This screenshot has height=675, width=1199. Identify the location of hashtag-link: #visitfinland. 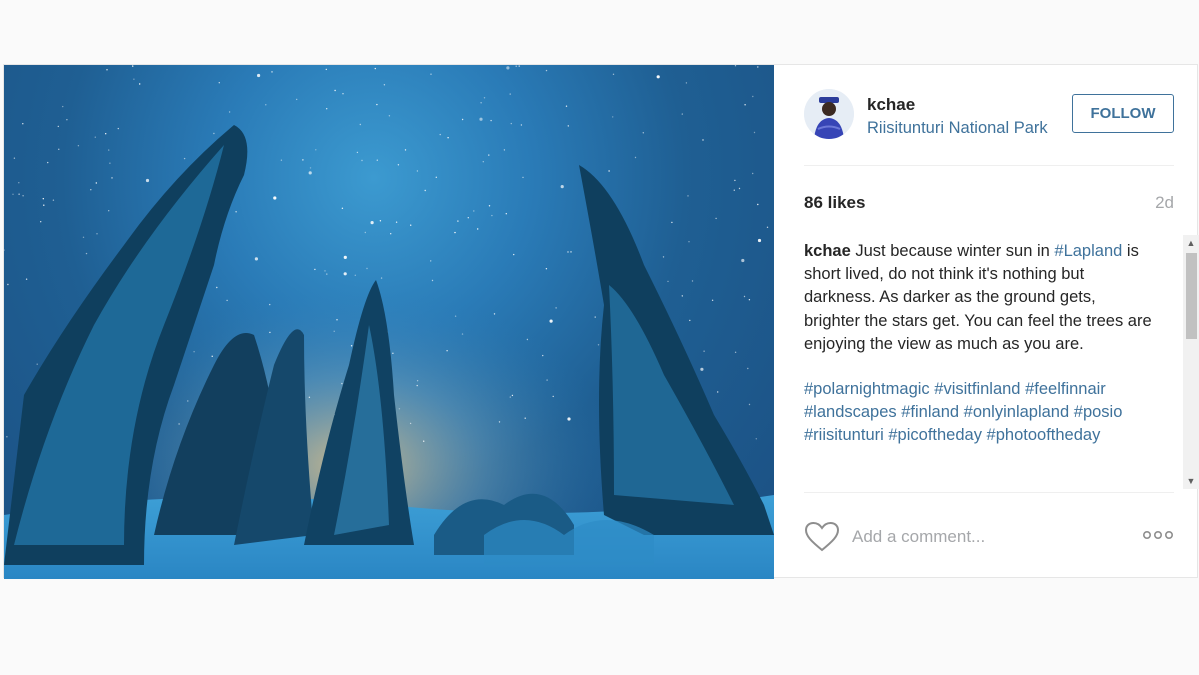
(977, 389).